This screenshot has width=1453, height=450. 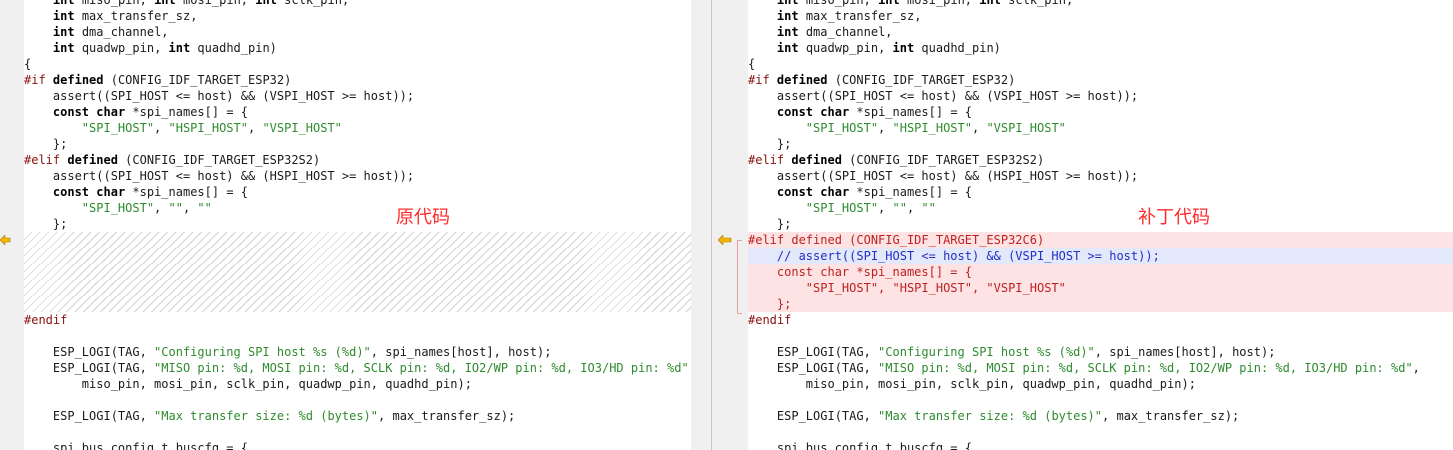 I want to click on original-code-line: "SPI_HOST", "", "", so click(x=357, y=208).